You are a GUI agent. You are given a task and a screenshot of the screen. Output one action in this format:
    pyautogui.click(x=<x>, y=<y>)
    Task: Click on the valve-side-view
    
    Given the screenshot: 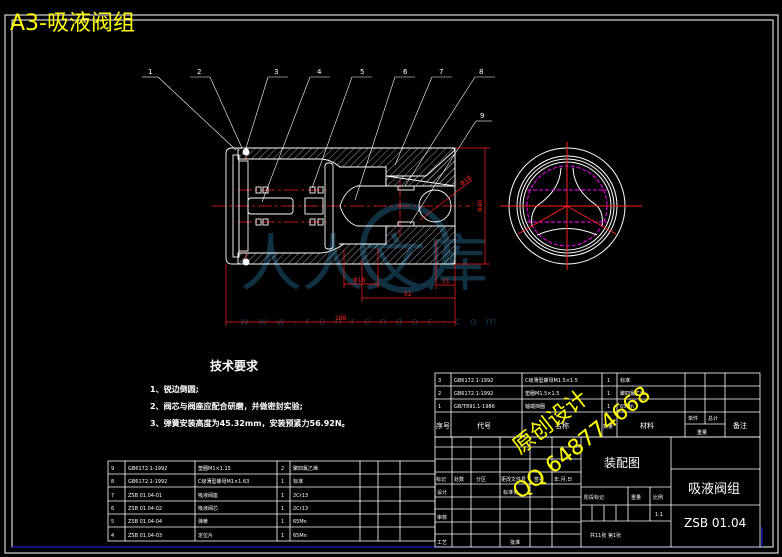 What is the action you would take?
    pyautogui.click(x=571, y=206)
    